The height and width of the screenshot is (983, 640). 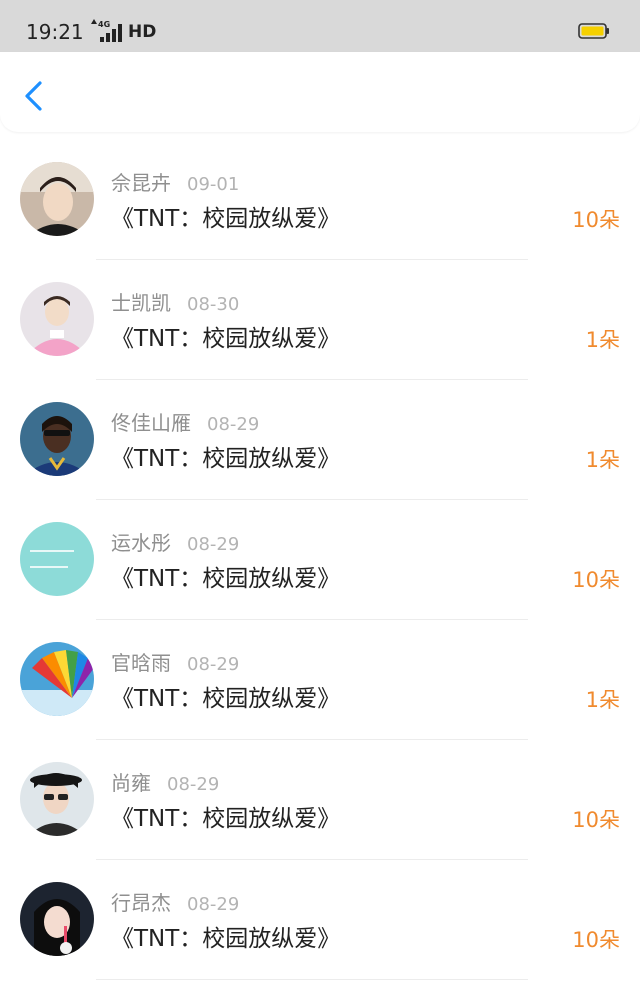 What do you see at coordinates (213, 184) in the screenshot?
I see `gift-date: 09-01` at bounding box center [213, 184].